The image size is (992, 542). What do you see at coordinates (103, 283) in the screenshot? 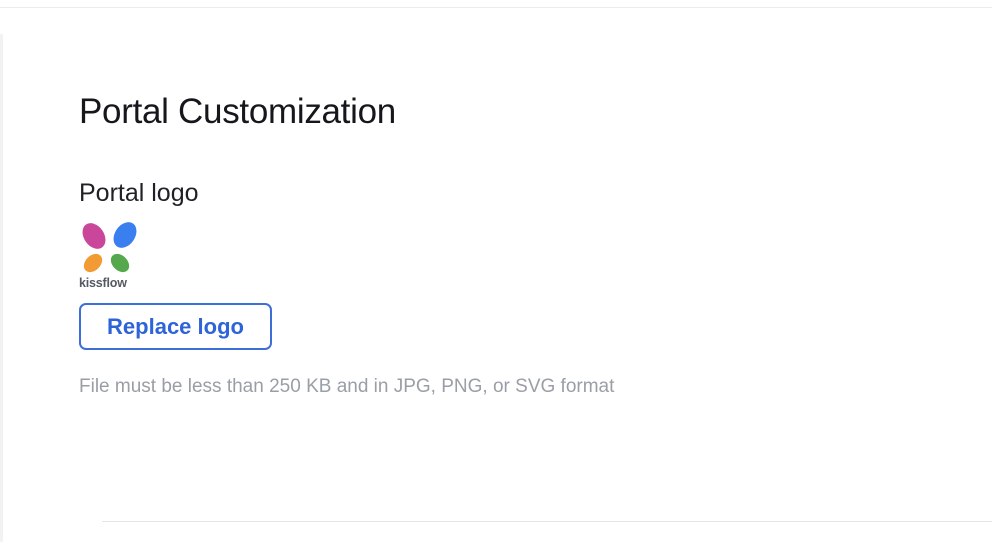
I see `logo-wordmark: kissflow` at bounding box center [103, 283].